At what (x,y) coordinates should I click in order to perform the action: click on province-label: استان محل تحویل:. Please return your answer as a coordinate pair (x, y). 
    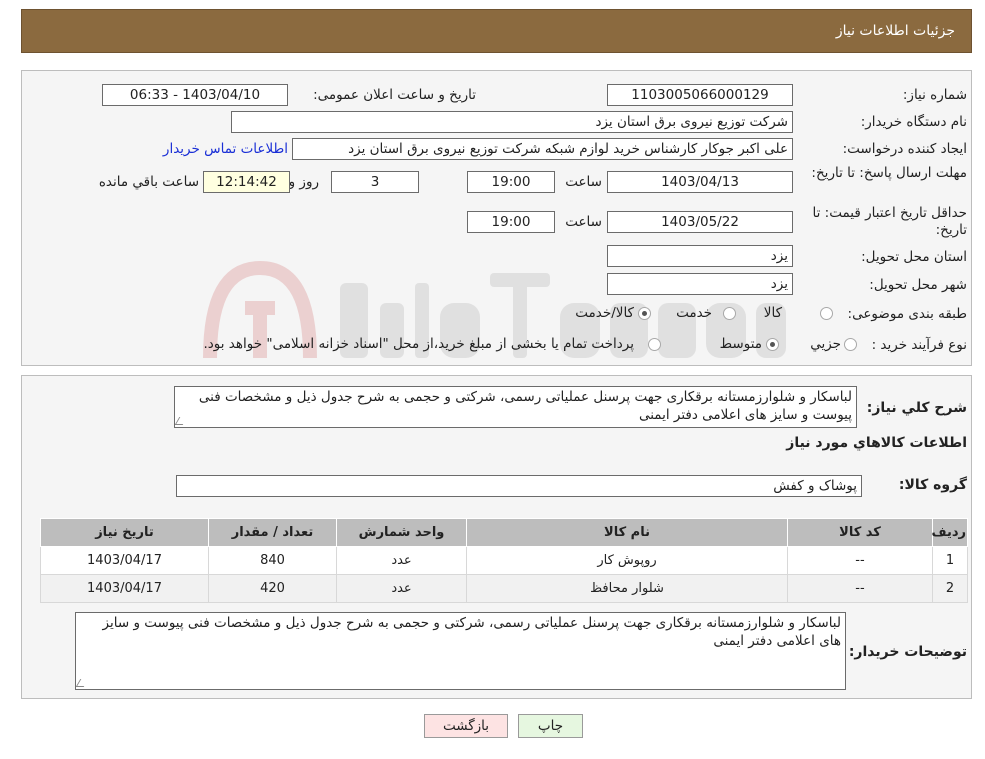
    Looking at the image, I should click on (914, 257).